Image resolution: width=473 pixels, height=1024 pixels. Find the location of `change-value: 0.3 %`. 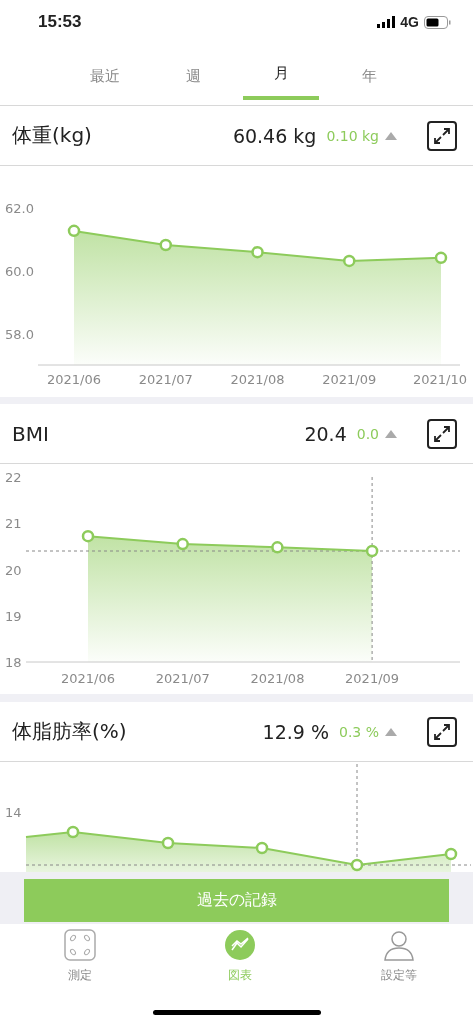

change-value: 0.3 % is located at coordinates (358, 731).